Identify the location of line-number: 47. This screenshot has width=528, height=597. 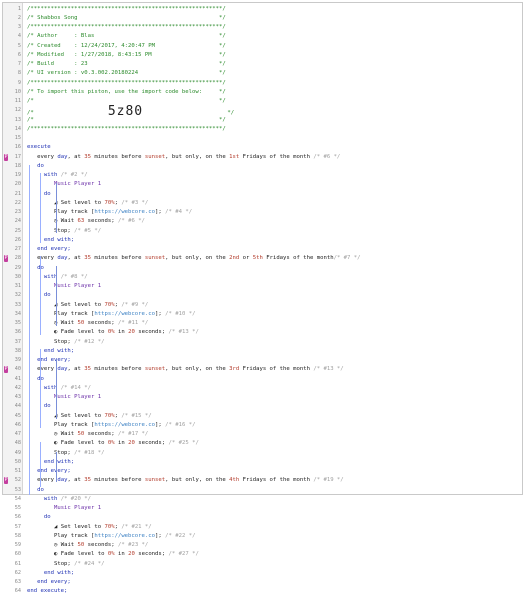
(17, 434).